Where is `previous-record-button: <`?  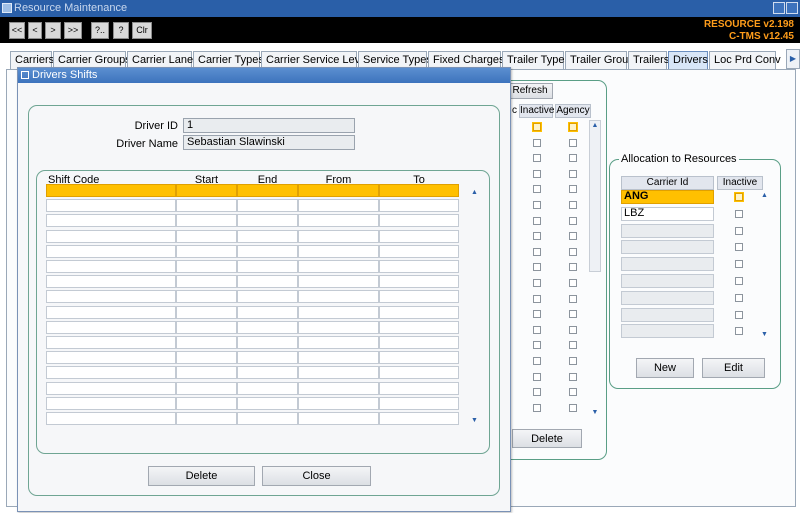 previous-record-button: < is located at coordinates (35, 30).